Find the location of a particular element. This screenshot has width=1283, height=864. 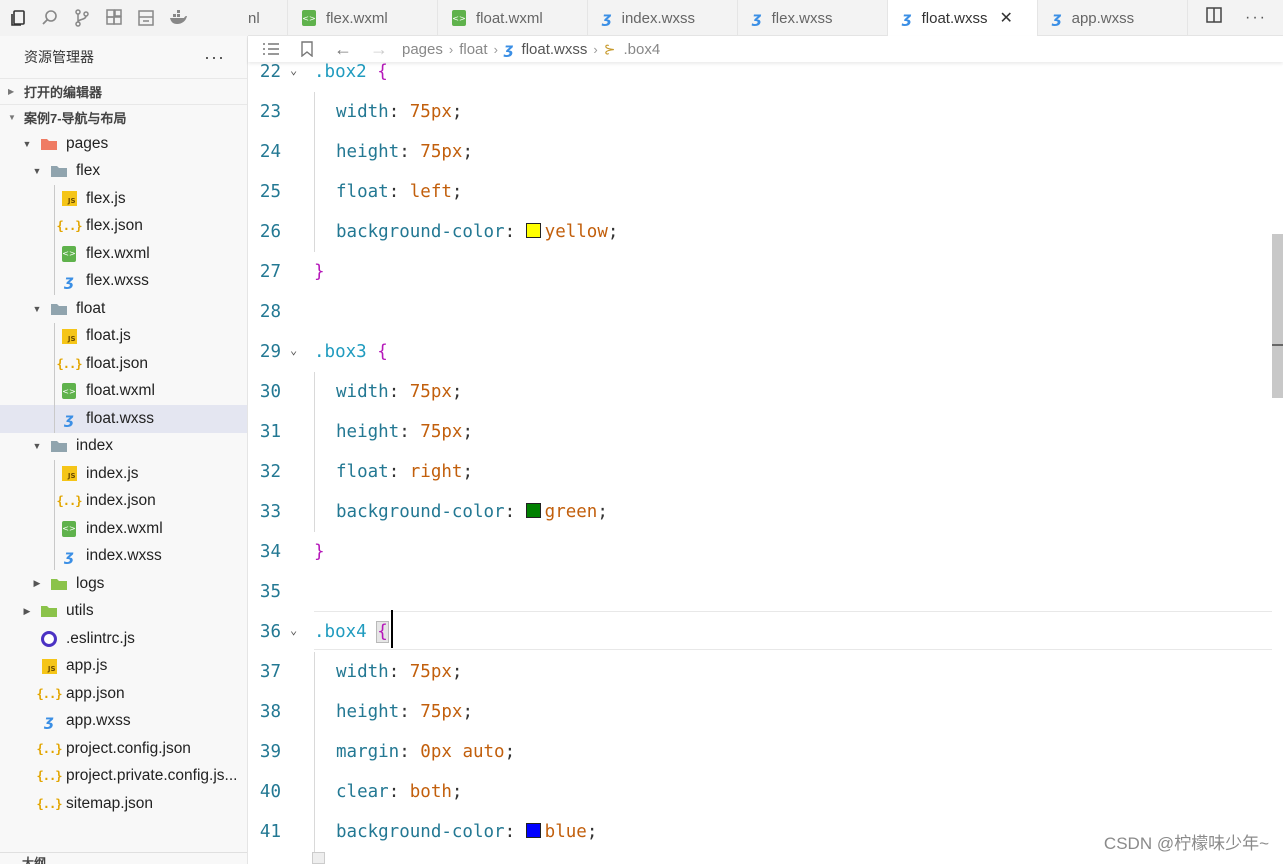

code-line: 39 margin: 0px auto; is located at coordinates (765, 762).